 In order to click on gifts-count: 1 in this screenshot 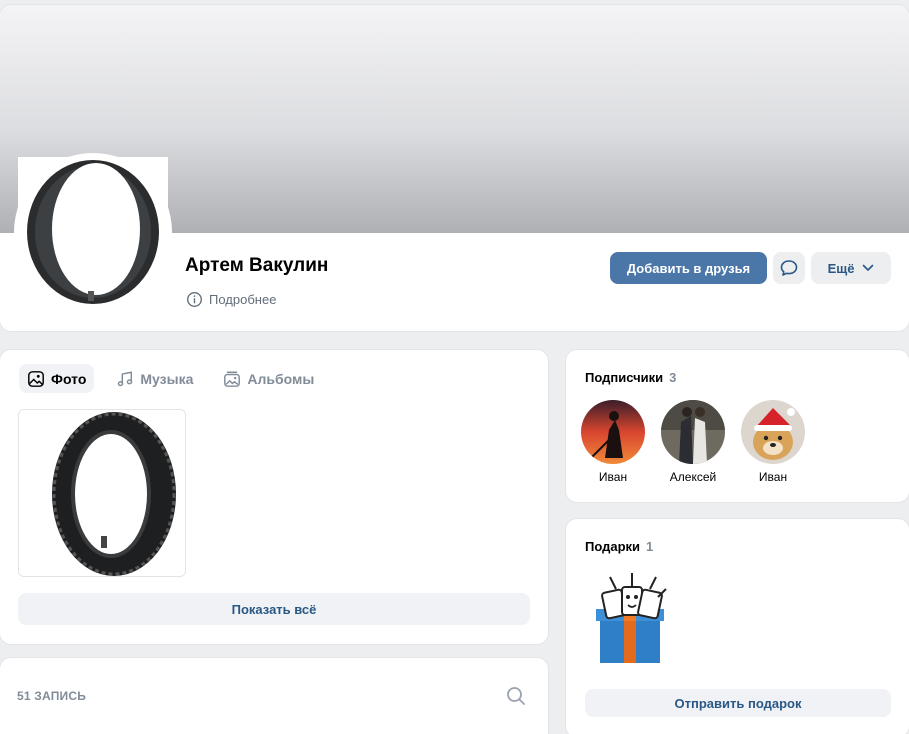, I will do `click(650, 546)`.